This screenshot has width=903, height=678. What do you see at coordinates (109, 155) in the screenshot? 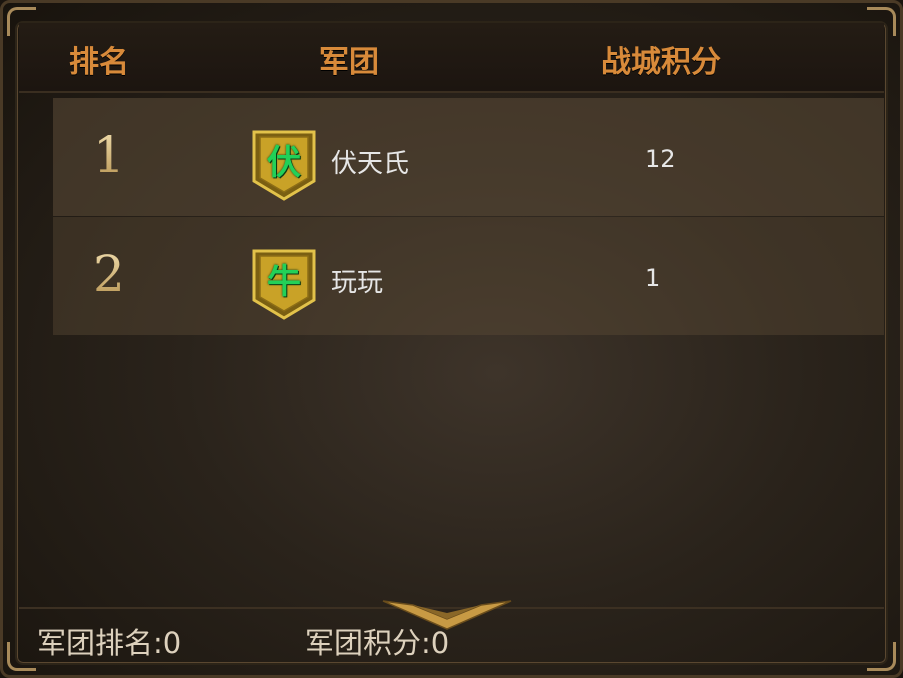
I see `rank-number: 1` at bounding box center [109, 155].